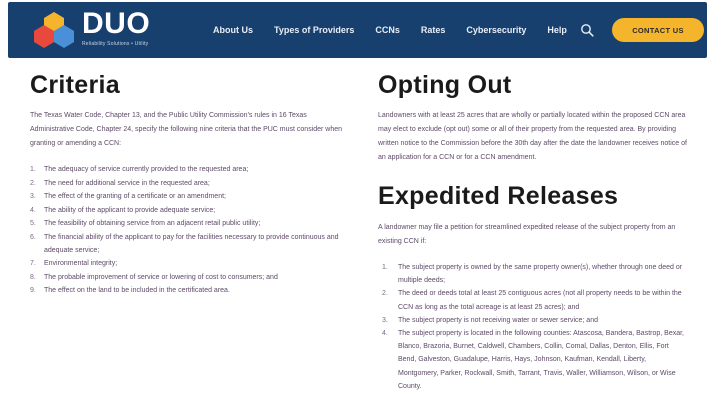  I want to click on opting-out-heading: Opting Out, so click(445, 85).